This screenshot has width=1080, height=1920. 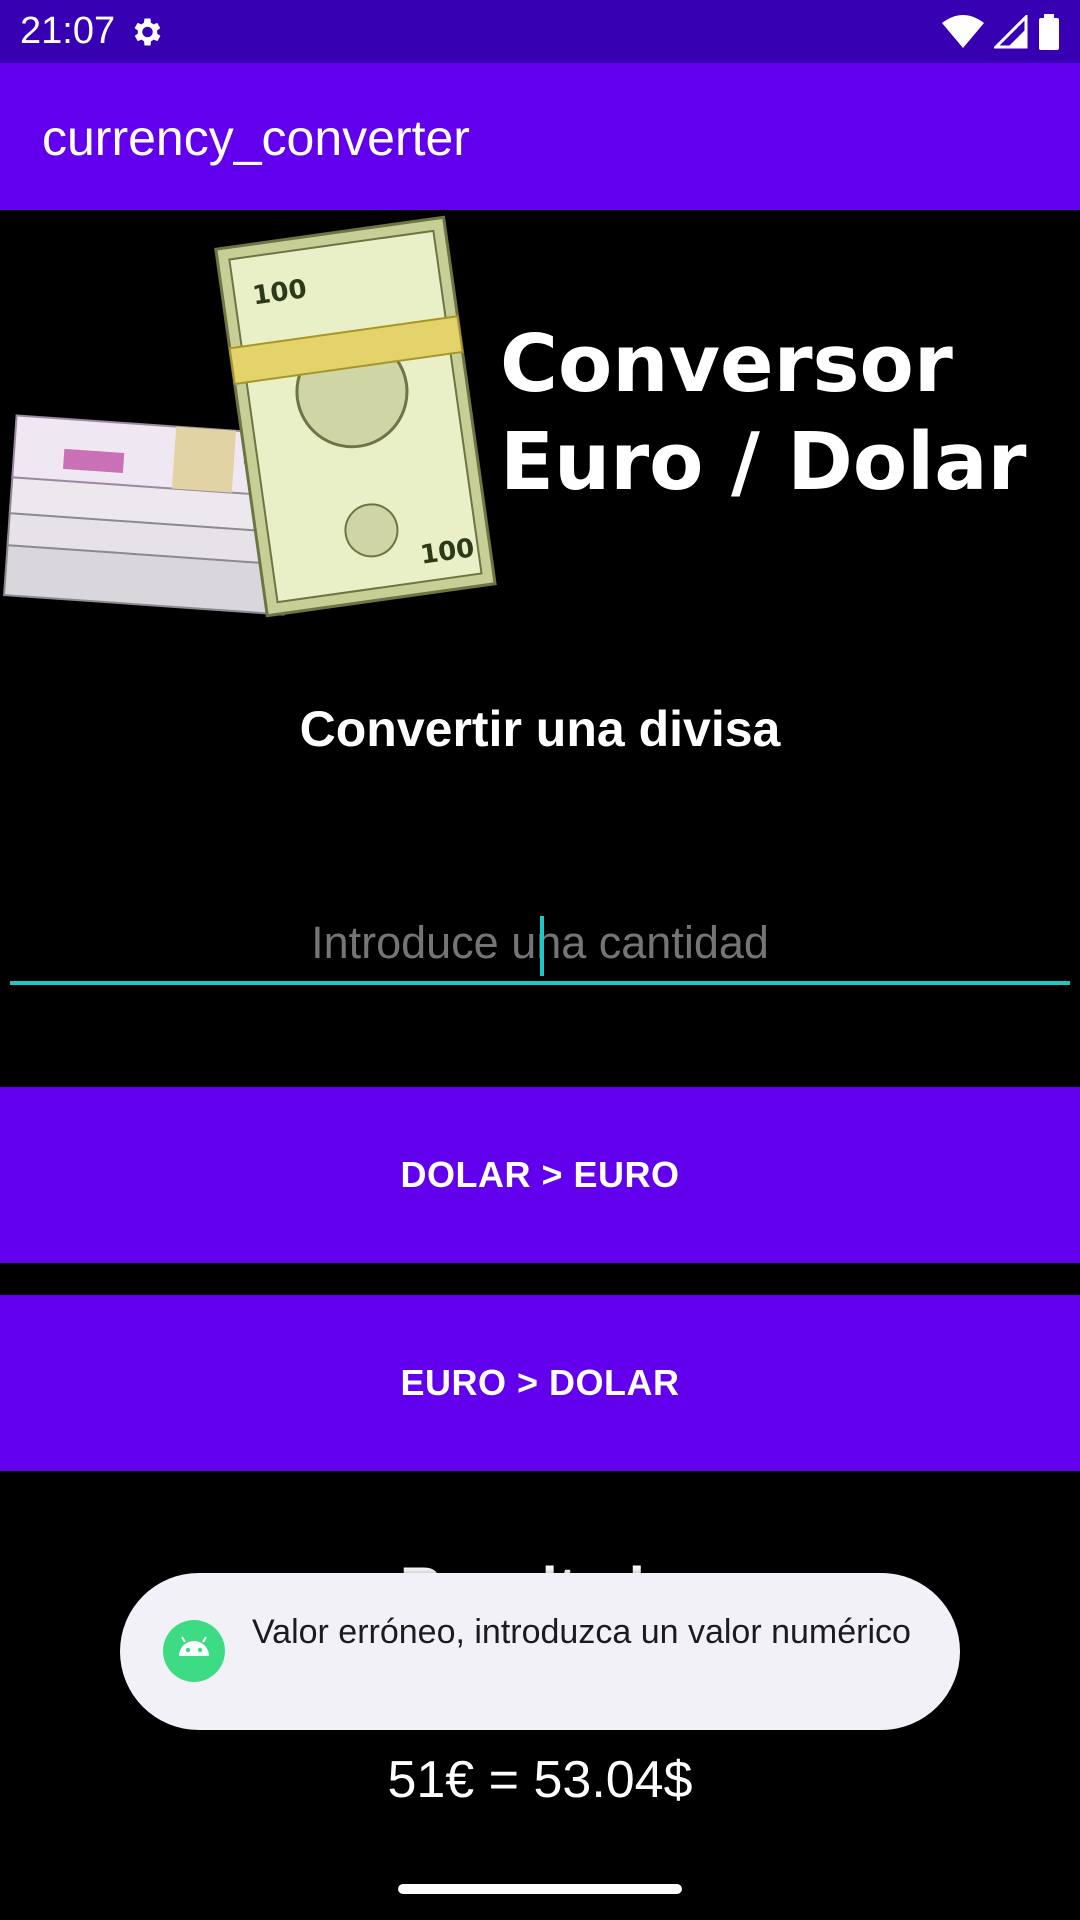 I want to click on banner-title: Conversor Euro / Dolar, so click(x=763, y=413).